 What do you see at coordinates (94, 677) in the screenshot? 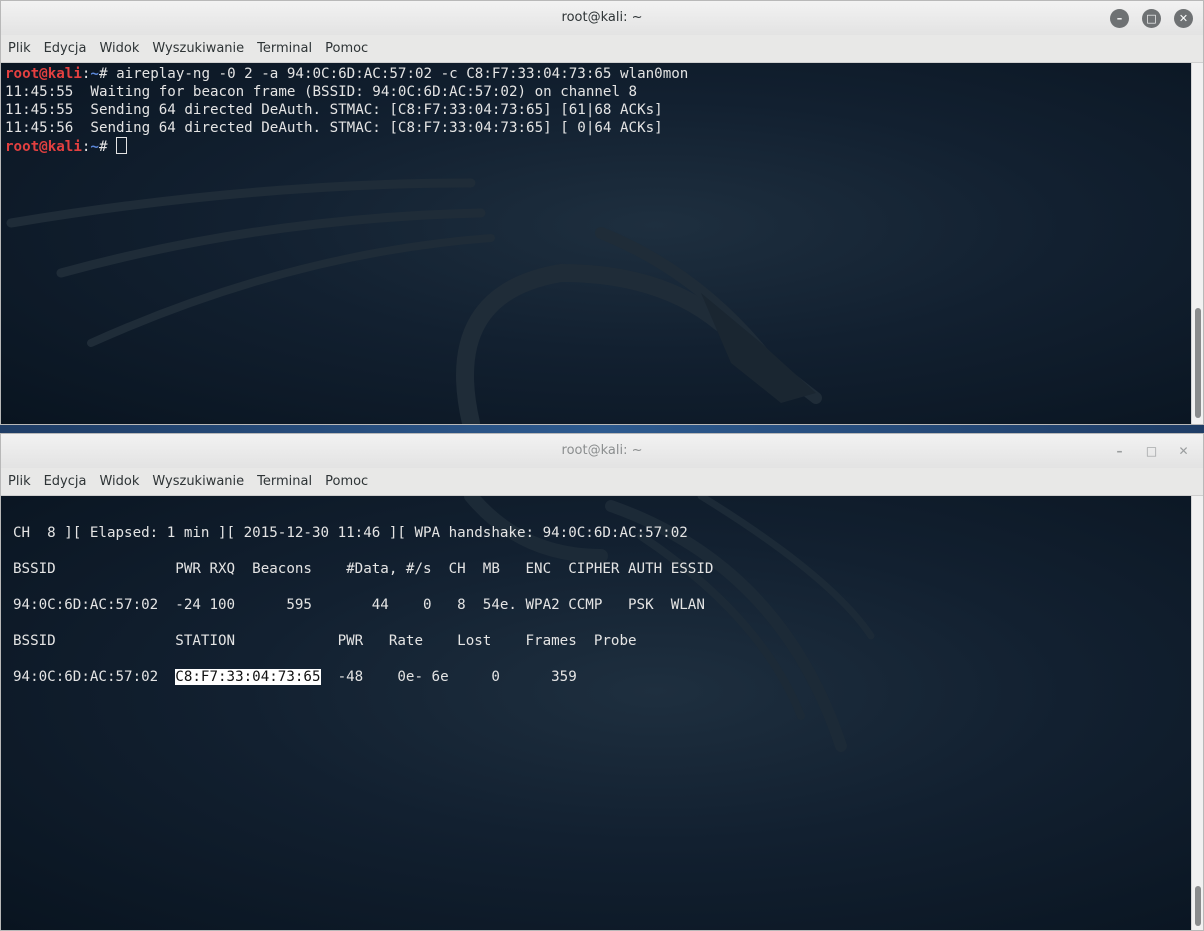
I see `station-bssid: 94:0C:6D:AC:57:02` at bounding box center [94, 677].